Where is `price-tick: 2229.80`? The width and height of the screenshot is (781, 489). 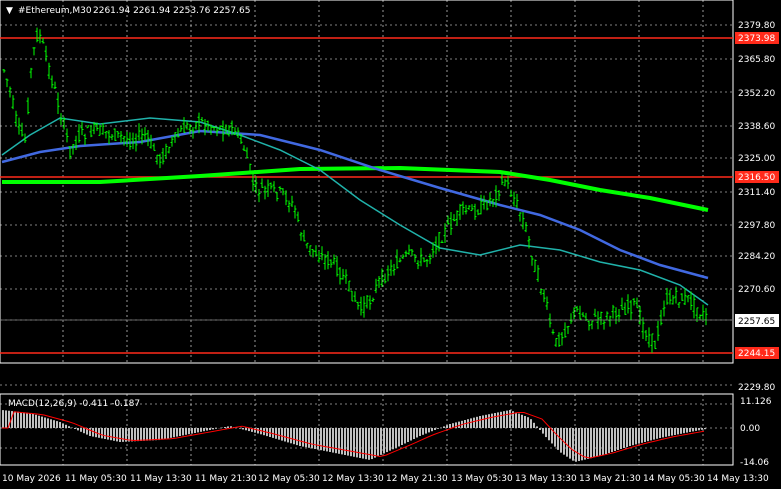 price-tick: 2229.80 is located at coordinates (756, 388).